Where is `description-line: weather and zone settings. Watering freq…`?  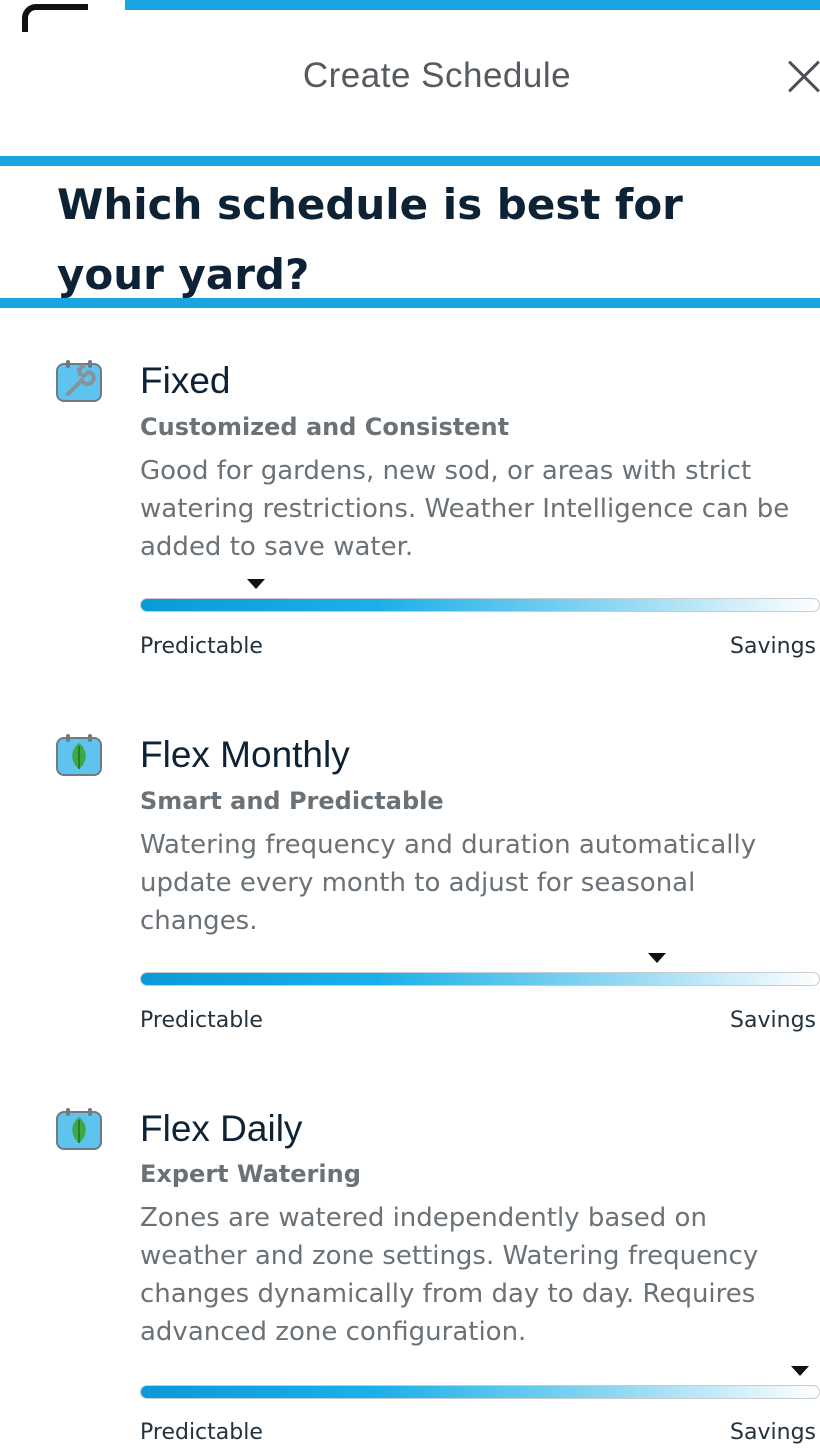
description-line: weather and zone settings. Watering freq… is located at coordinates (449, 1256).